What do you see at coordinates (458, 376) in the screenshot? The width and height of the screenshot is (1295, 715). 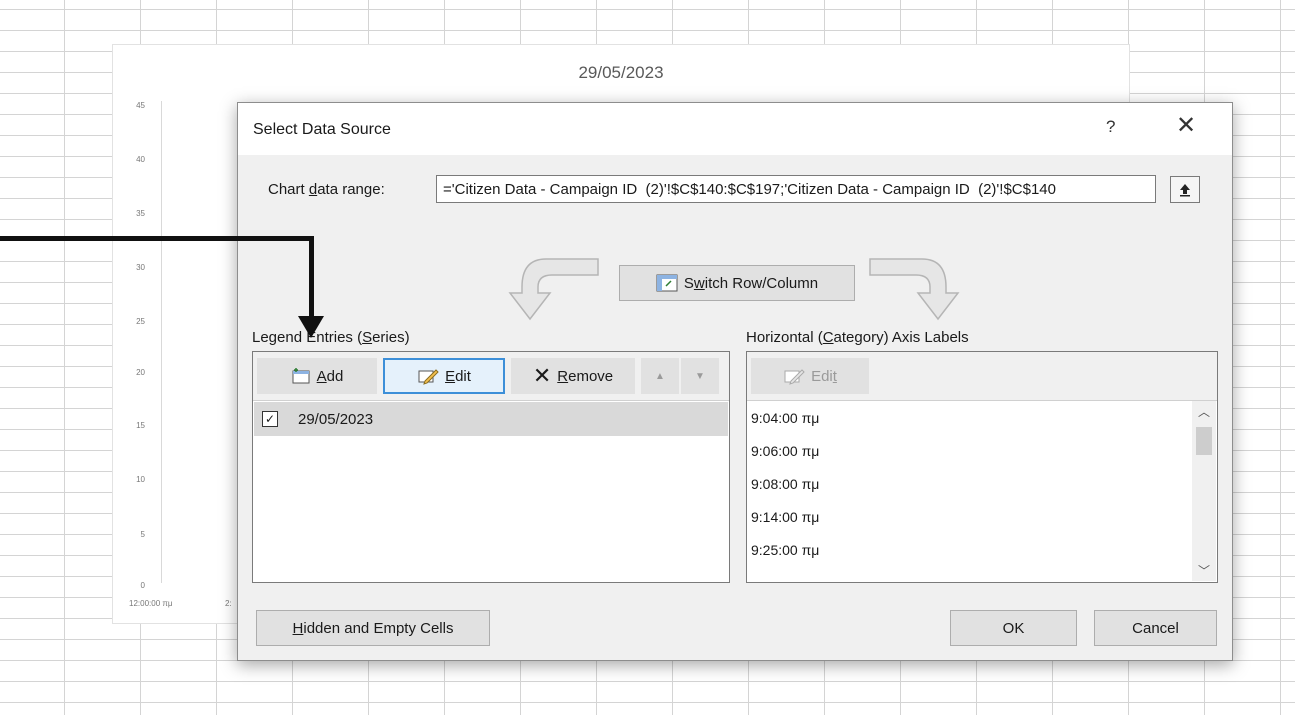 I see `edit-series-label: Edit` at bounding box center [458, 376].